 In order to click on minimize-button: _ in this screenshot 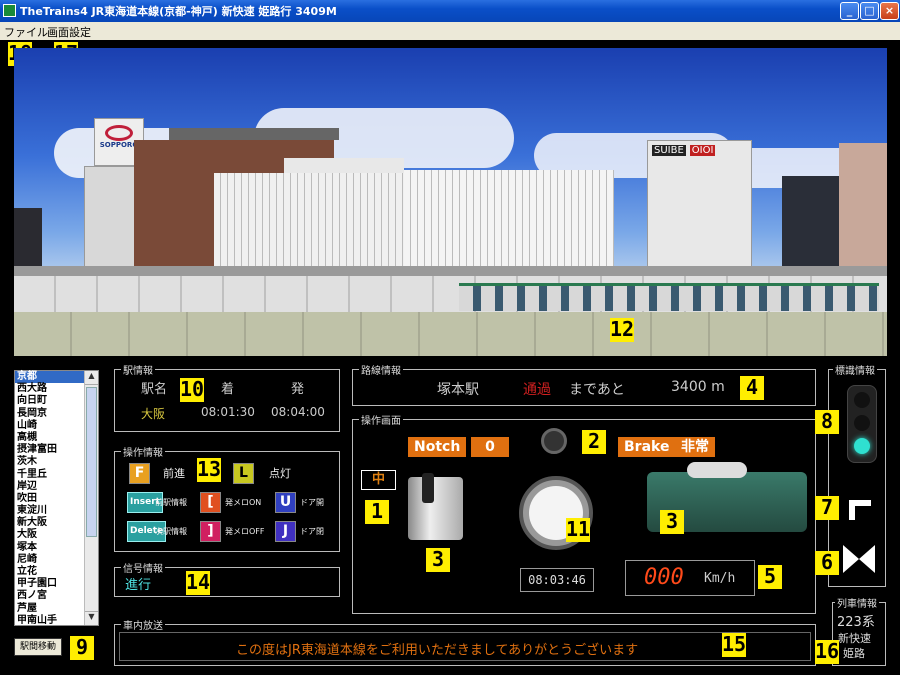, I will do `click(849, 11)`.